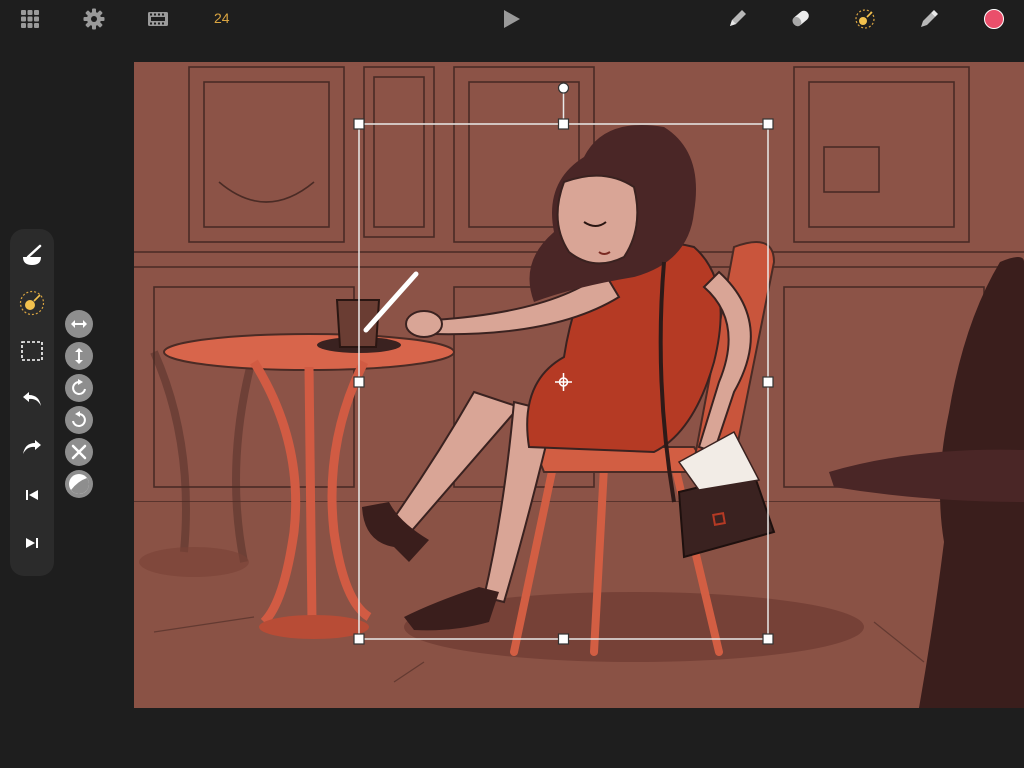 Image resolution: width=1024 pixels, height=768 pixels. I want to click on next-frame-icon, so click(32, 543).